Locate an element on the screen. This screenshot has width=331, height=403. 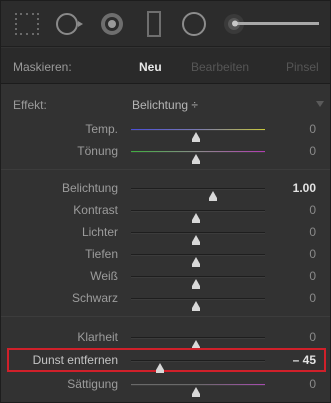
slider-value-blacks: 0 is located at coordinates (312, 298).